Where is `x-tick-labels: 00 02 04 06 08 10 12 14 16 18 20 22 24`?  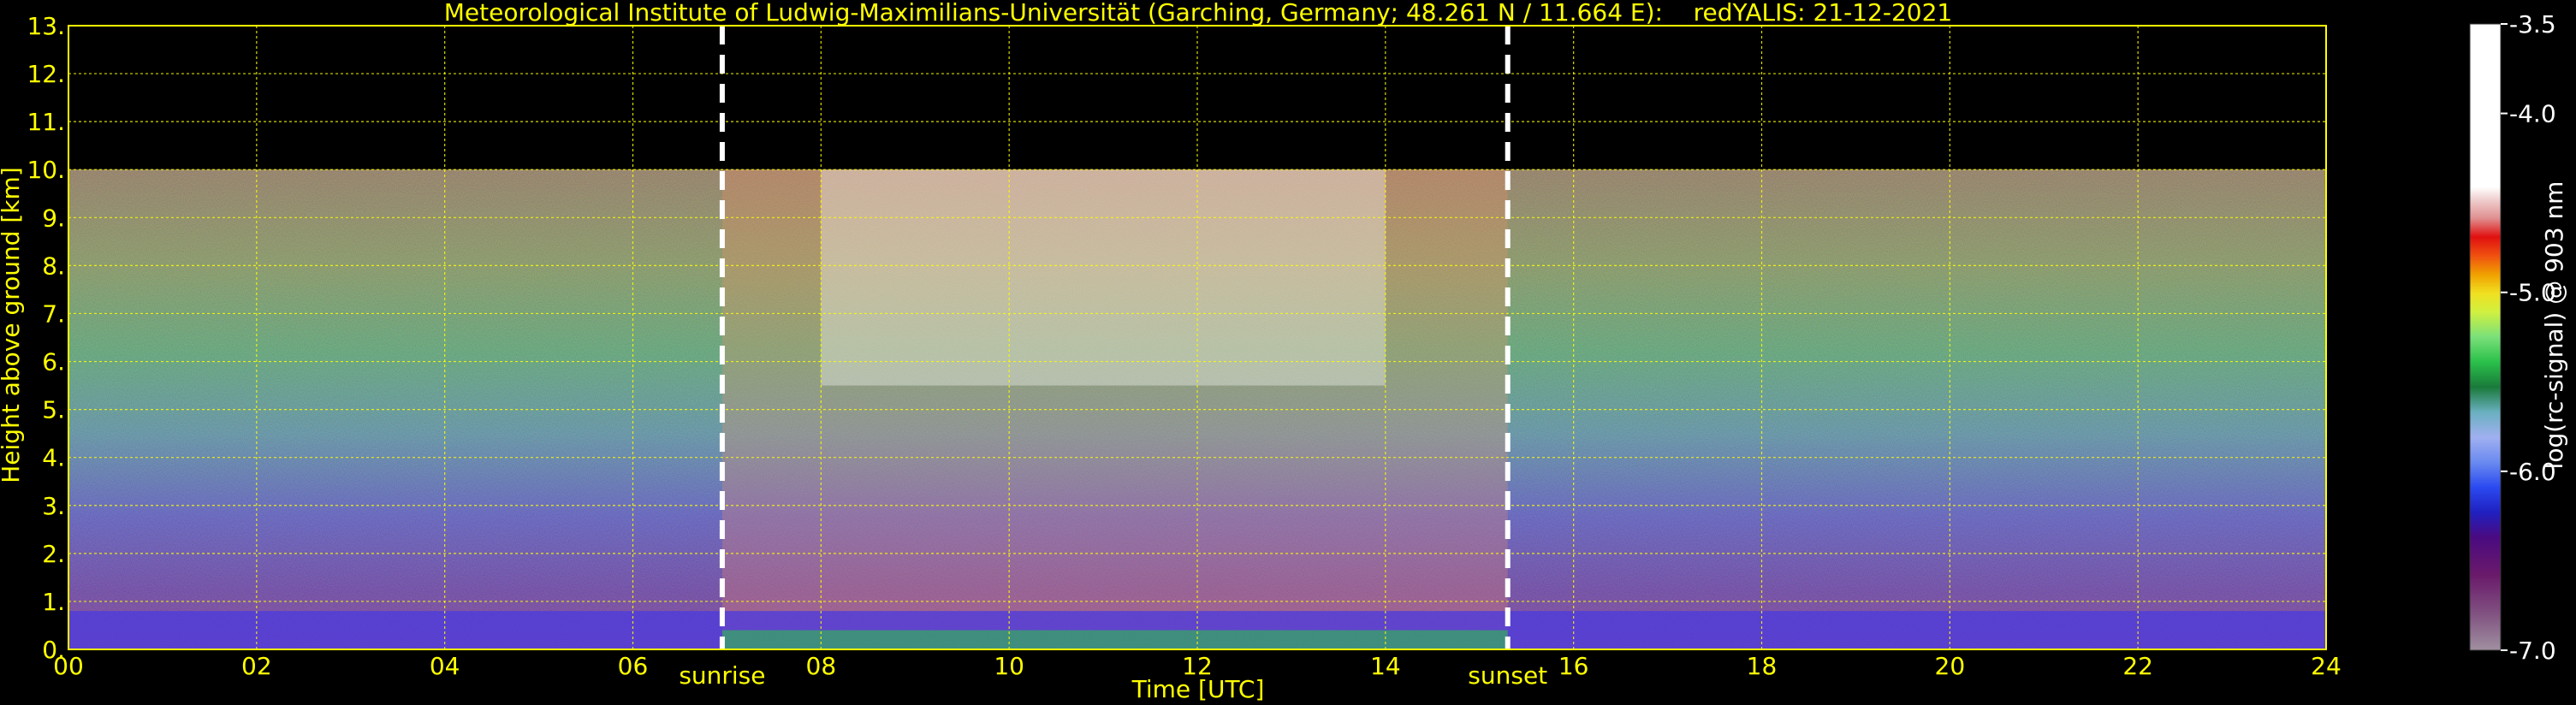
x-tick-labels: 00 02 04 06 08 10 12 14 16 18 20 22 24 is located at coordinates (1197, 666).